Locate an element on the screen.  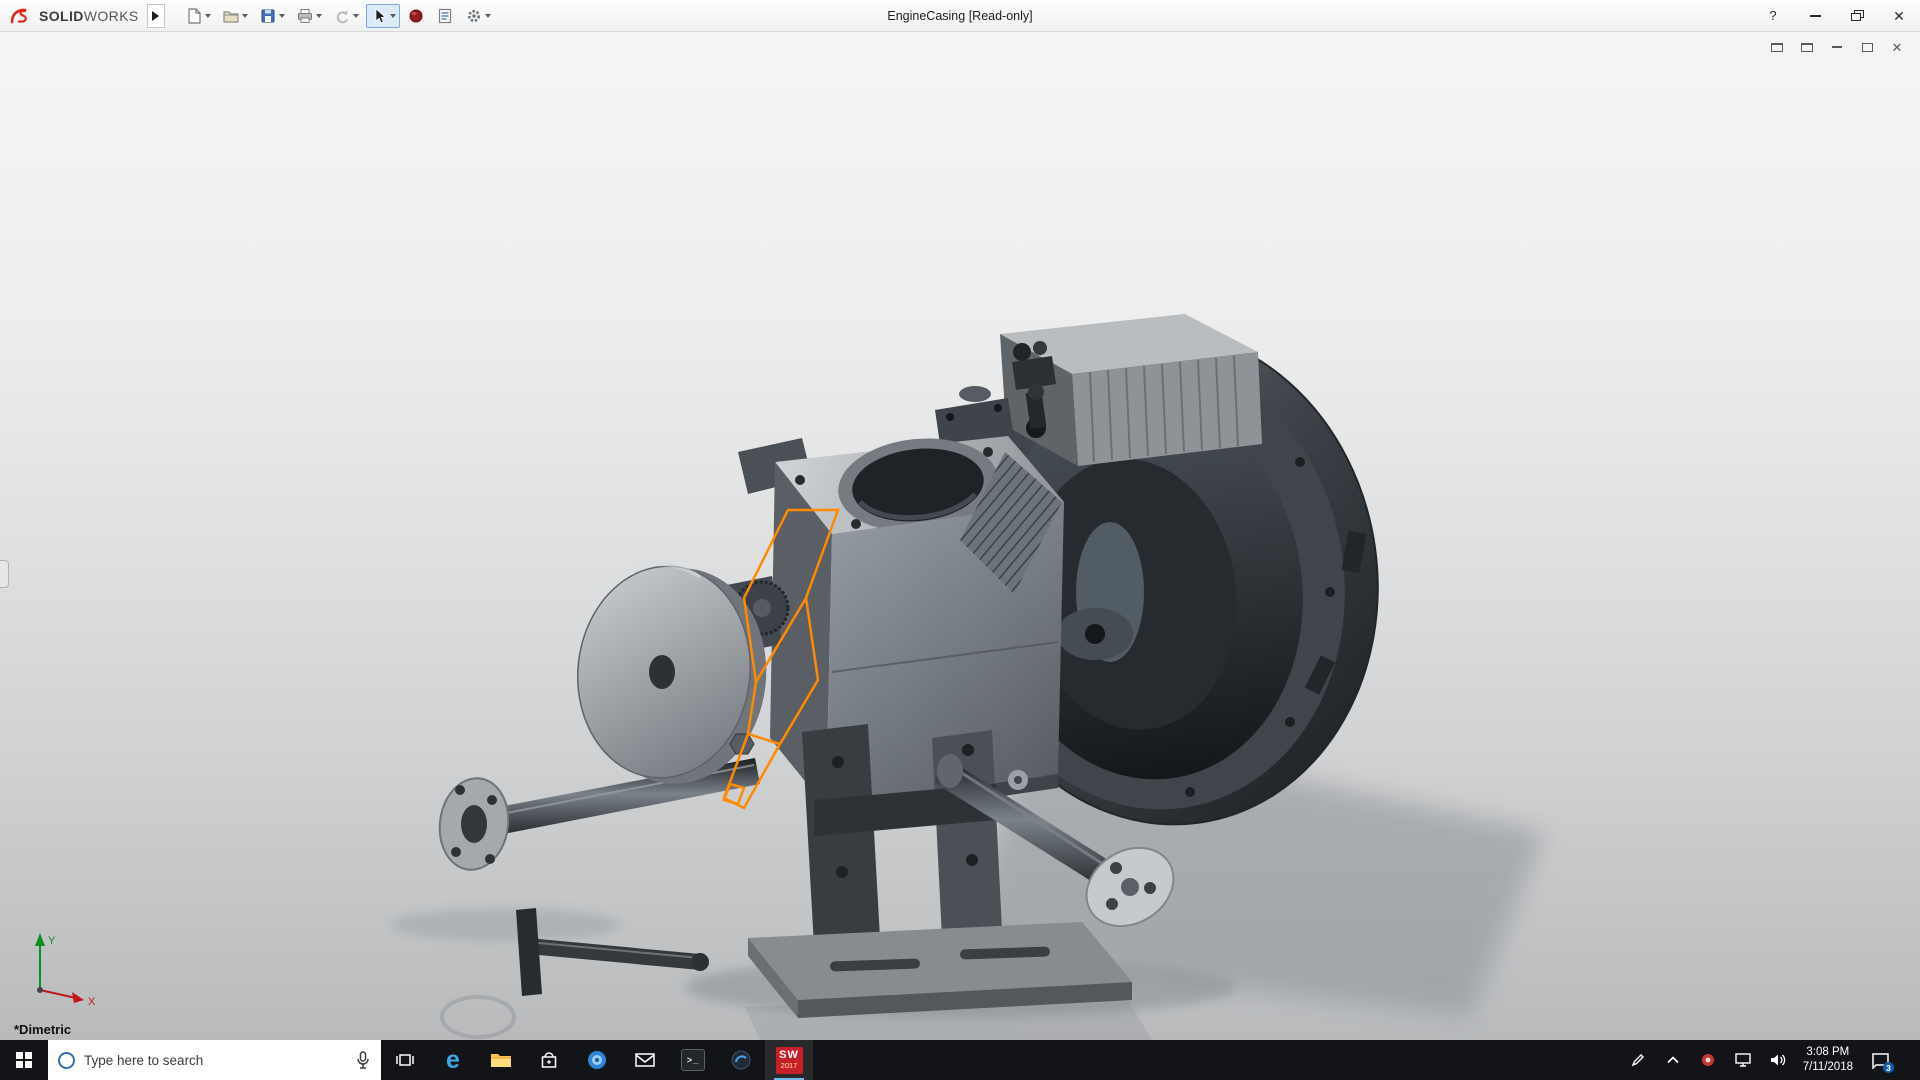
minimize-icon is located at coordinates (1815, 15).